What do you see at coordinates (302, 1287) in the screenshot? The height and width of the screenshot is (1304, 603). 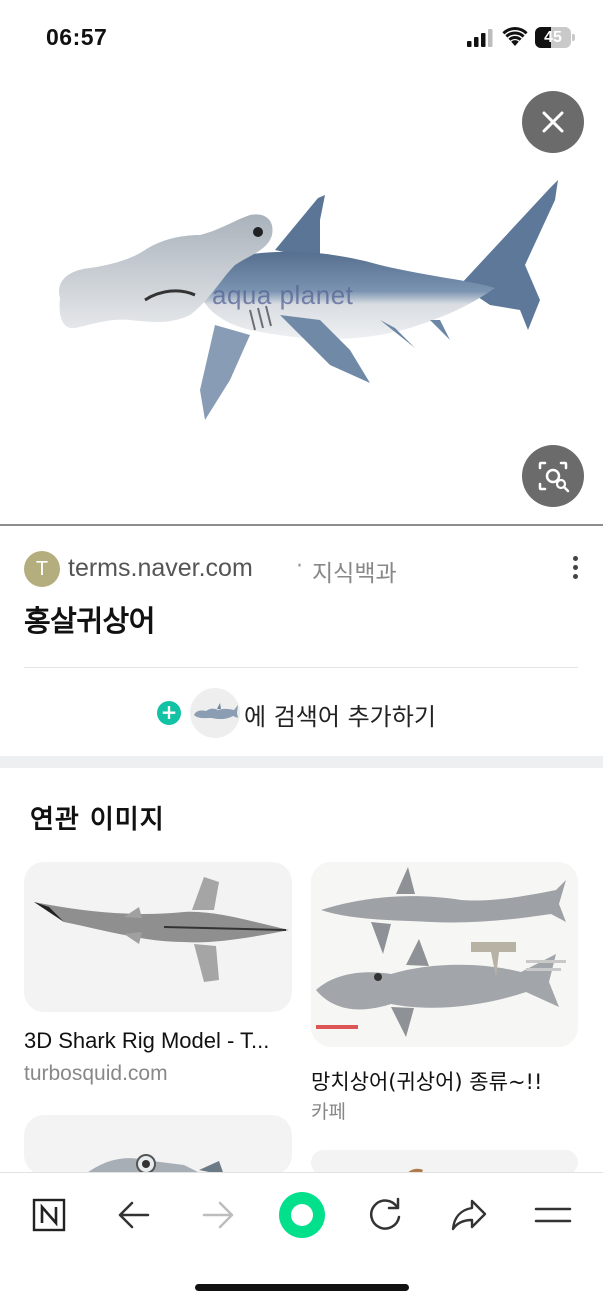 I see `home-indicator` at bounding box center [302, 1287].